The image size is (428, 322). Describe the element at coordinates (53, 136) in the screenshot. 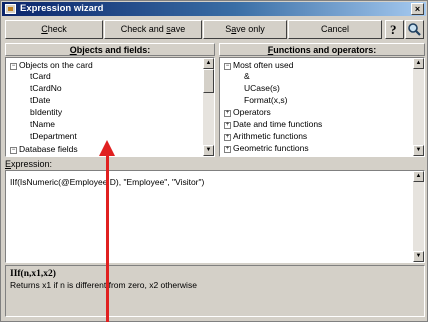

I see `tree-leaf: tDepartment` at that location.